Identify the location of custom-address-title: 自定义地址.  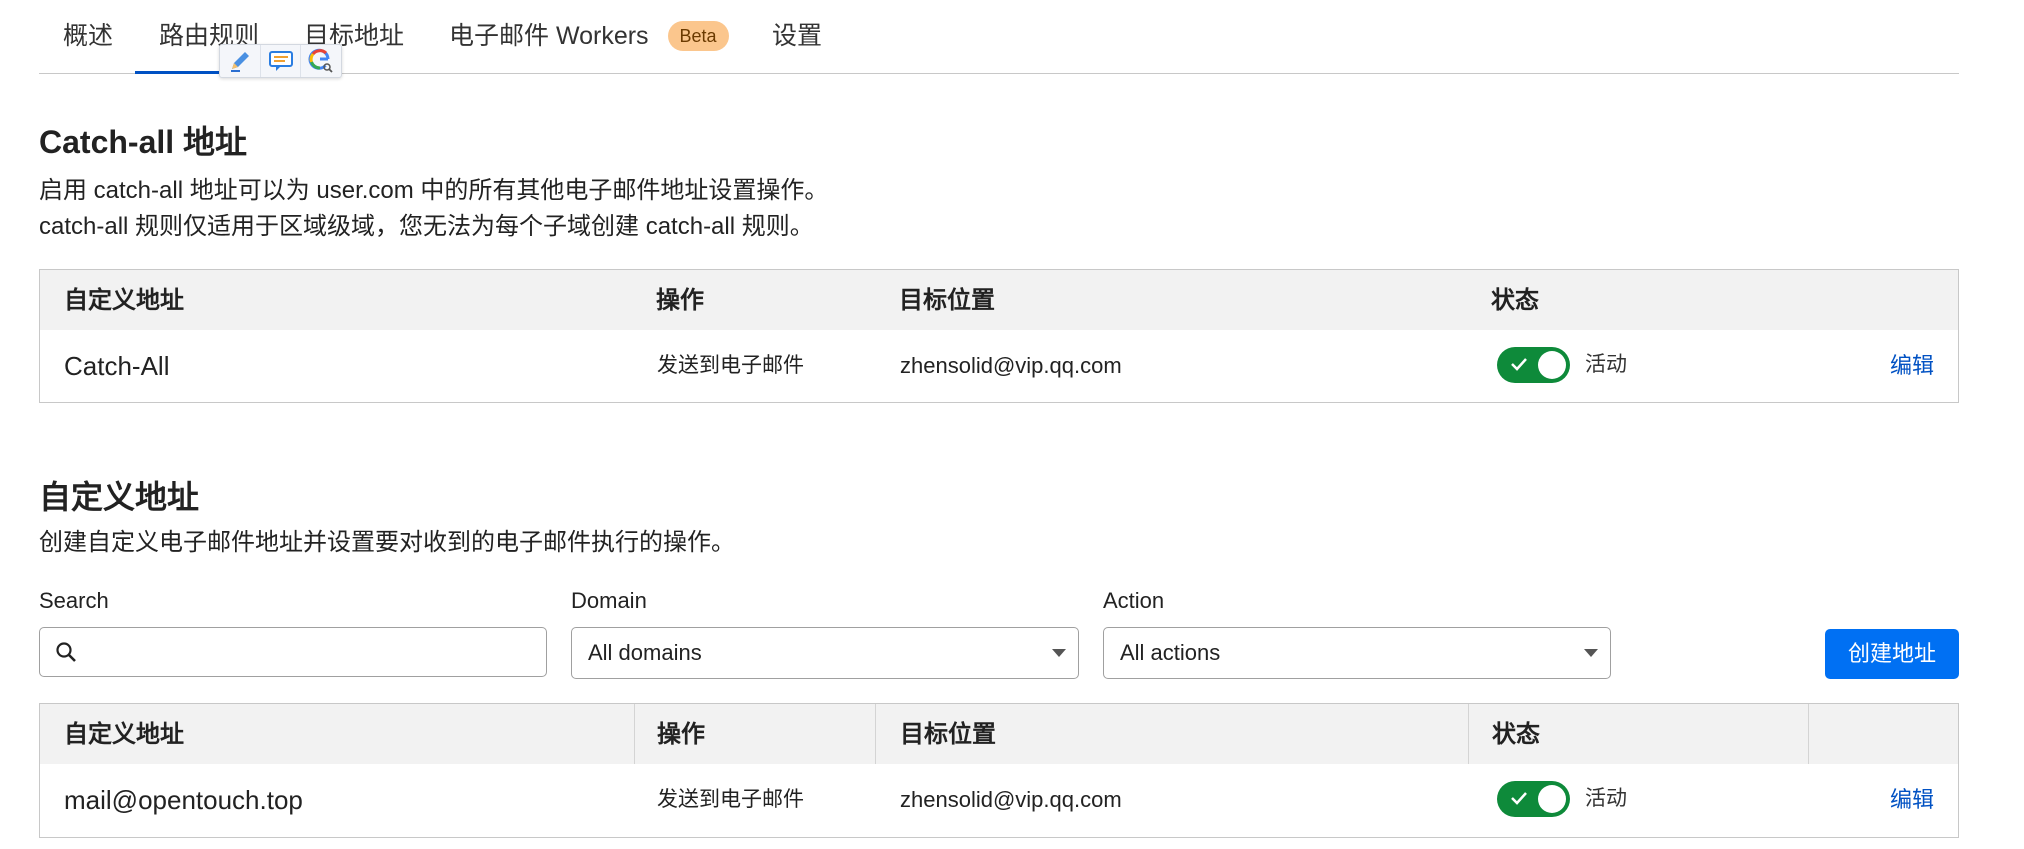
(119, 497).